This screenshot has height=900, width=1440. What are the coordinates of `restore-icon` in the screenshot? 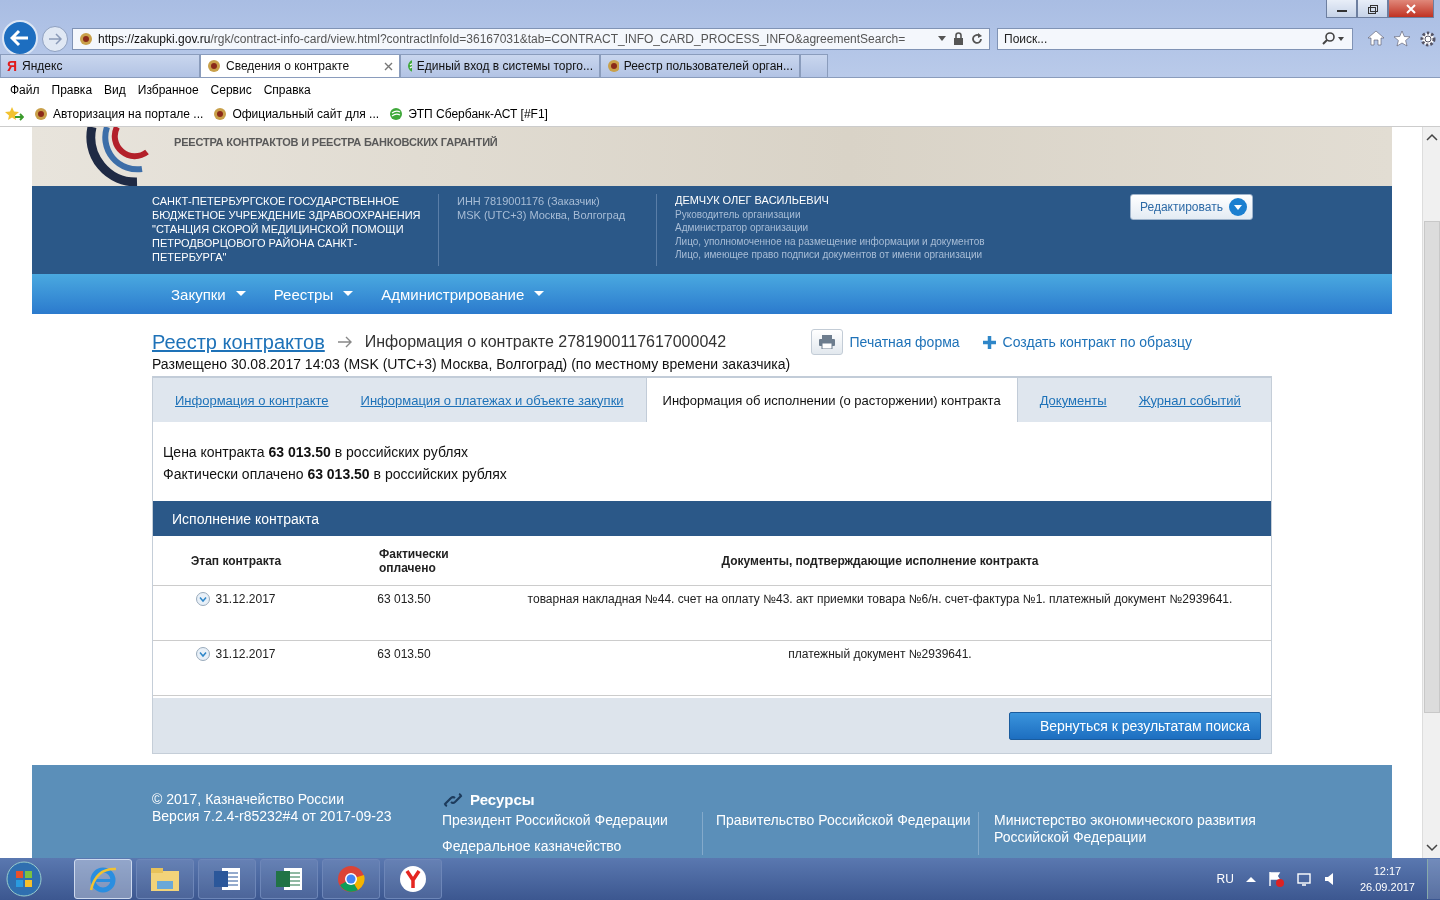 It's located at (1372, 8).